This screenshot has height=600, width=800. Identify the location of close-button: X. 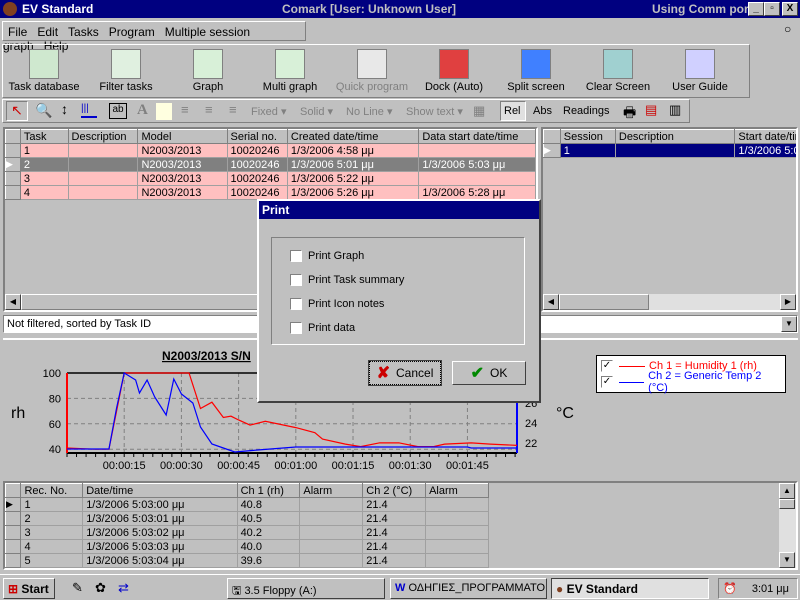
(790, 9).